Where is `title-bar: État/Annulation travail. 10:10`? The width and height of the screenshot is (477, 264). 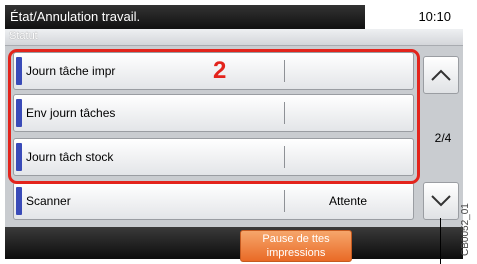
title-bar: État/Annulation travail. 10:10 is located at coordinates (234, 17).